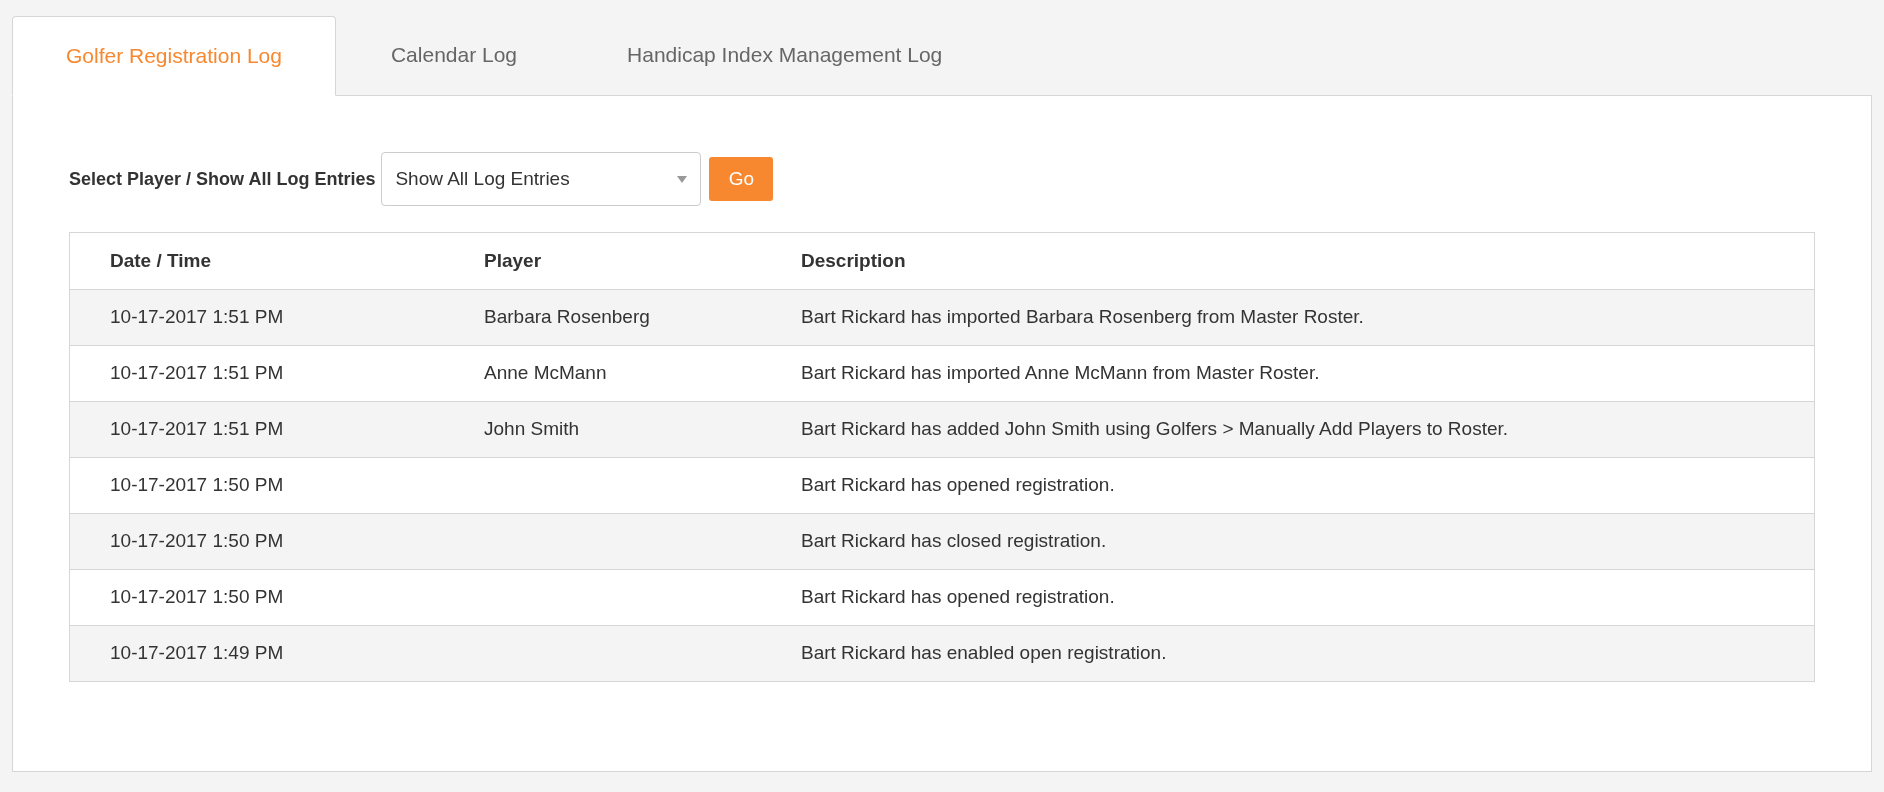 Image resolution: width=1884 pixels, height=792 pixels. What do you see at coordinates (161, 260) in the screenshot?
I see `column-header: Date / Time` at bounding box center [161, 260].